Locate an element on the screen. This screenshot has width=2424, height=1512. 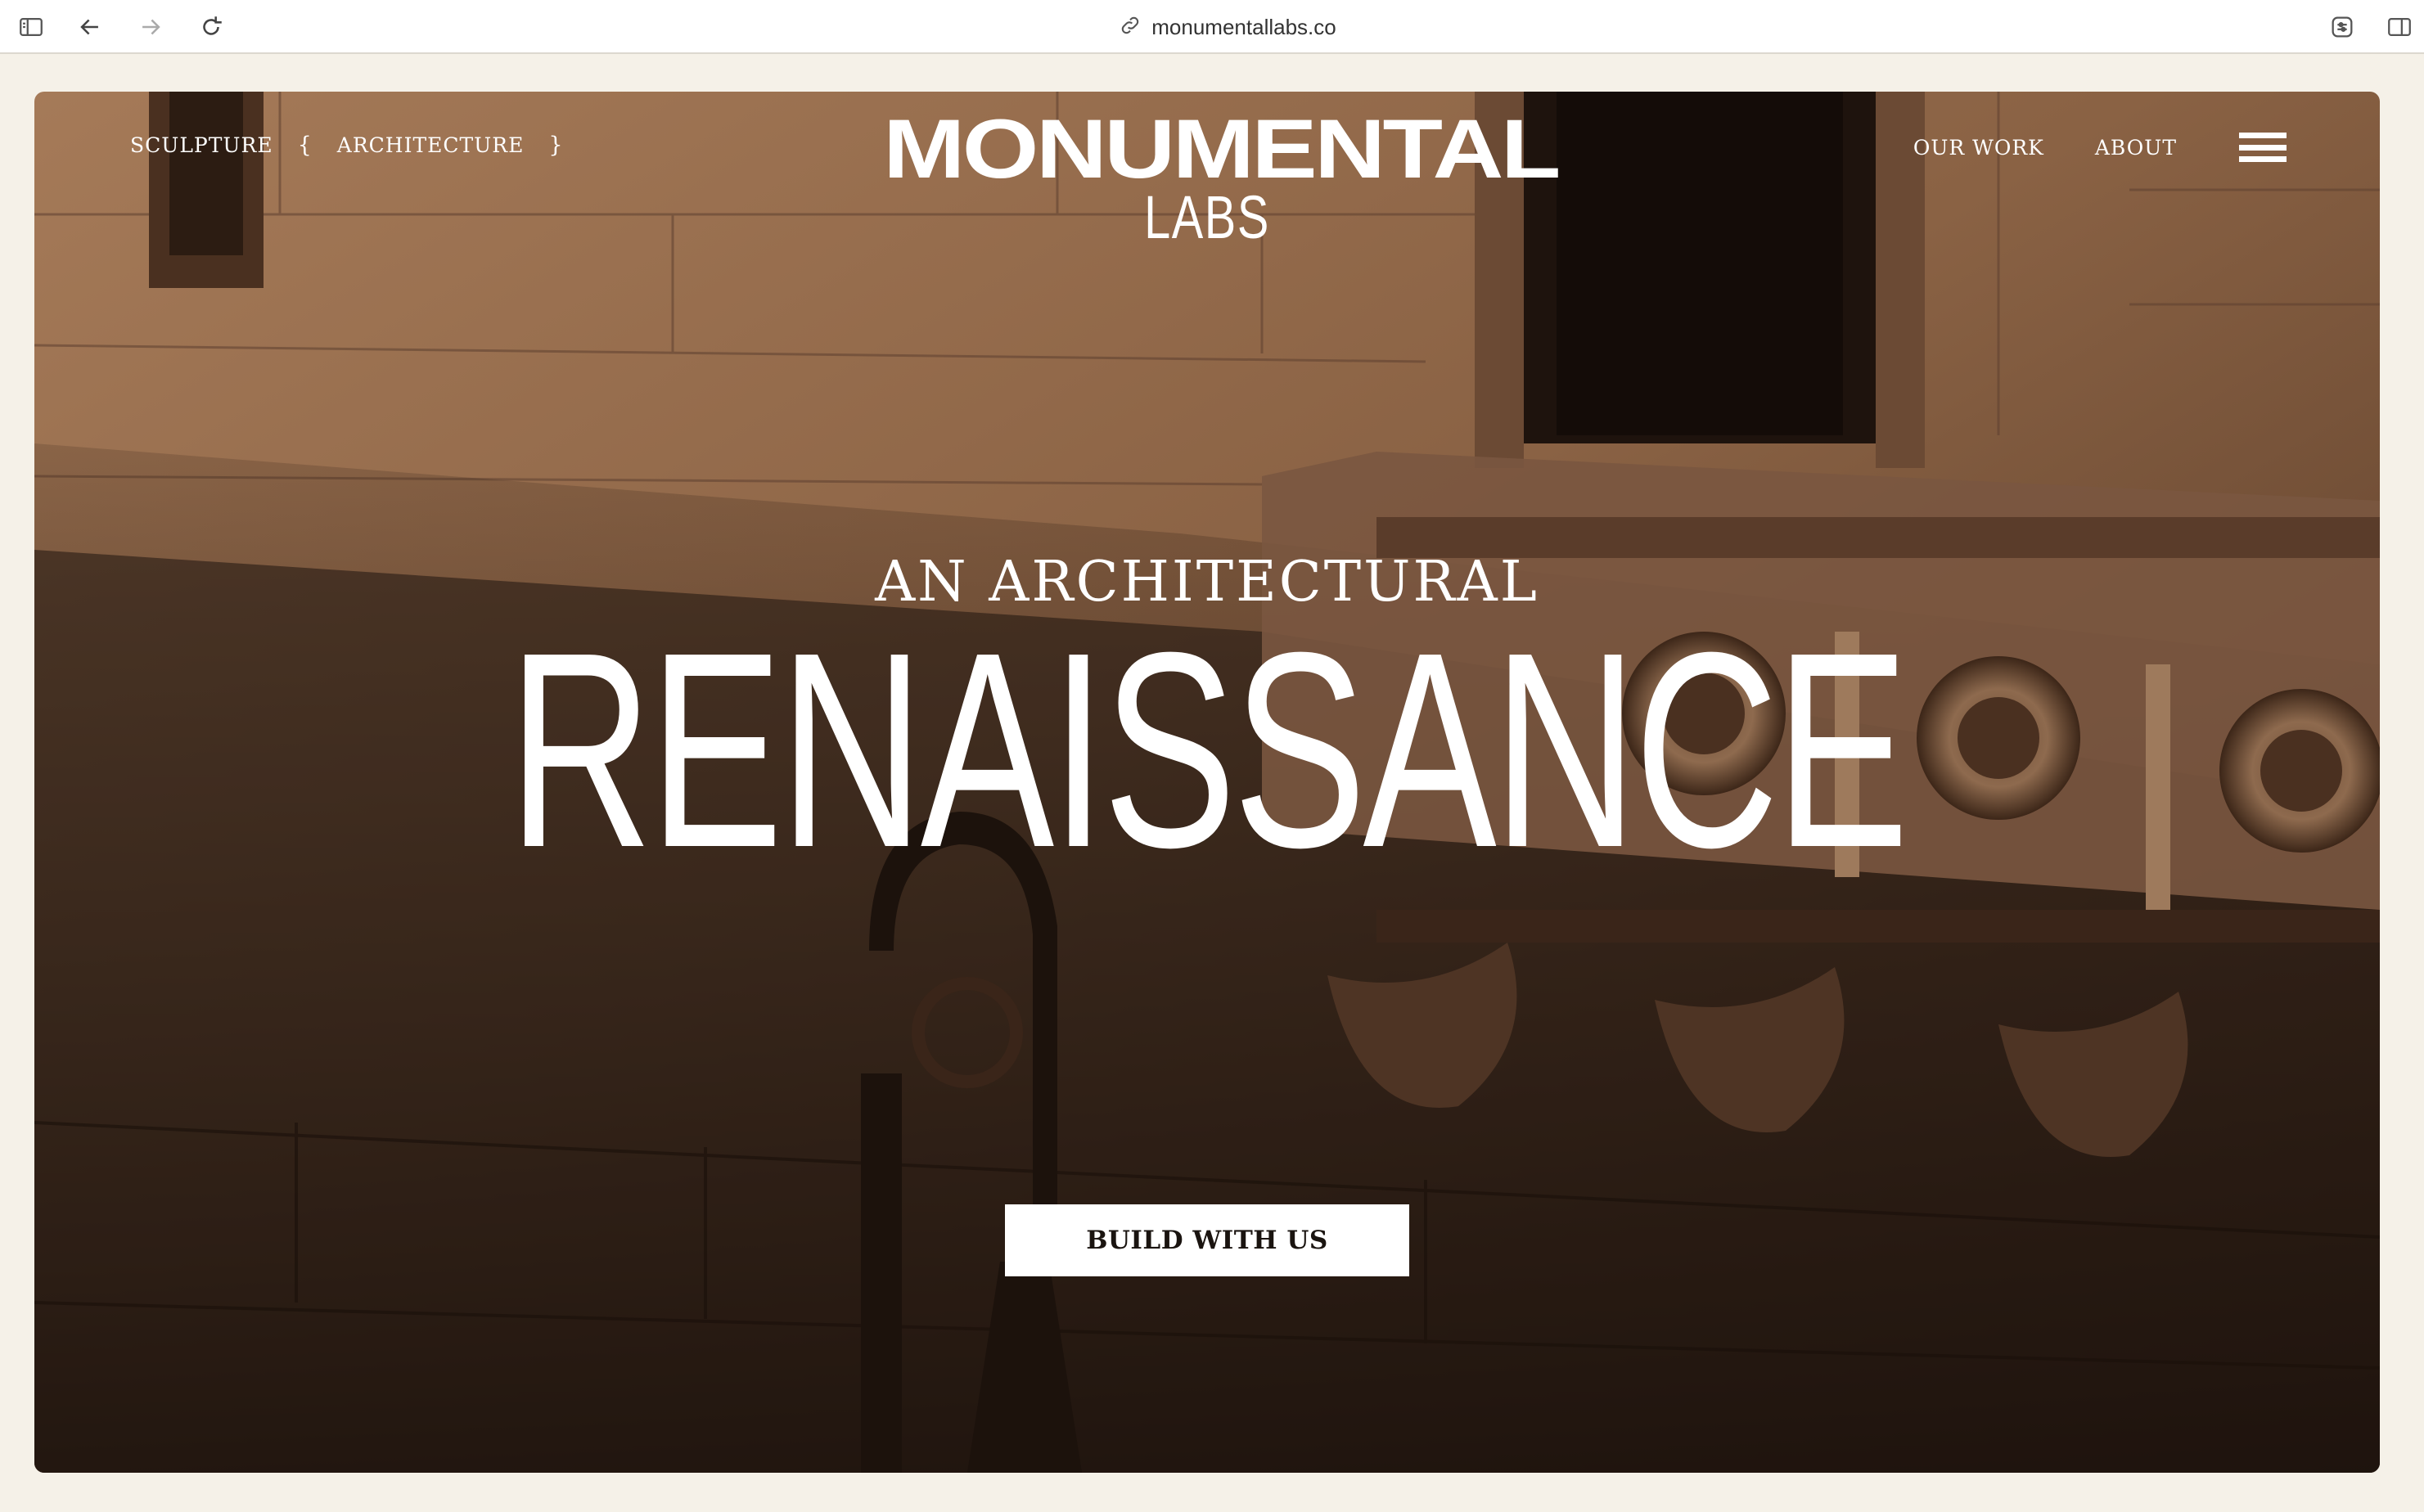
sidebar-icon is located at coordinates (31, 27).